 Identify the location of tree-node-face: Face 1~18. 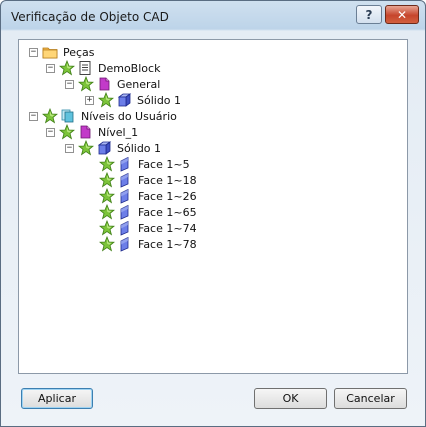
(148, 180).